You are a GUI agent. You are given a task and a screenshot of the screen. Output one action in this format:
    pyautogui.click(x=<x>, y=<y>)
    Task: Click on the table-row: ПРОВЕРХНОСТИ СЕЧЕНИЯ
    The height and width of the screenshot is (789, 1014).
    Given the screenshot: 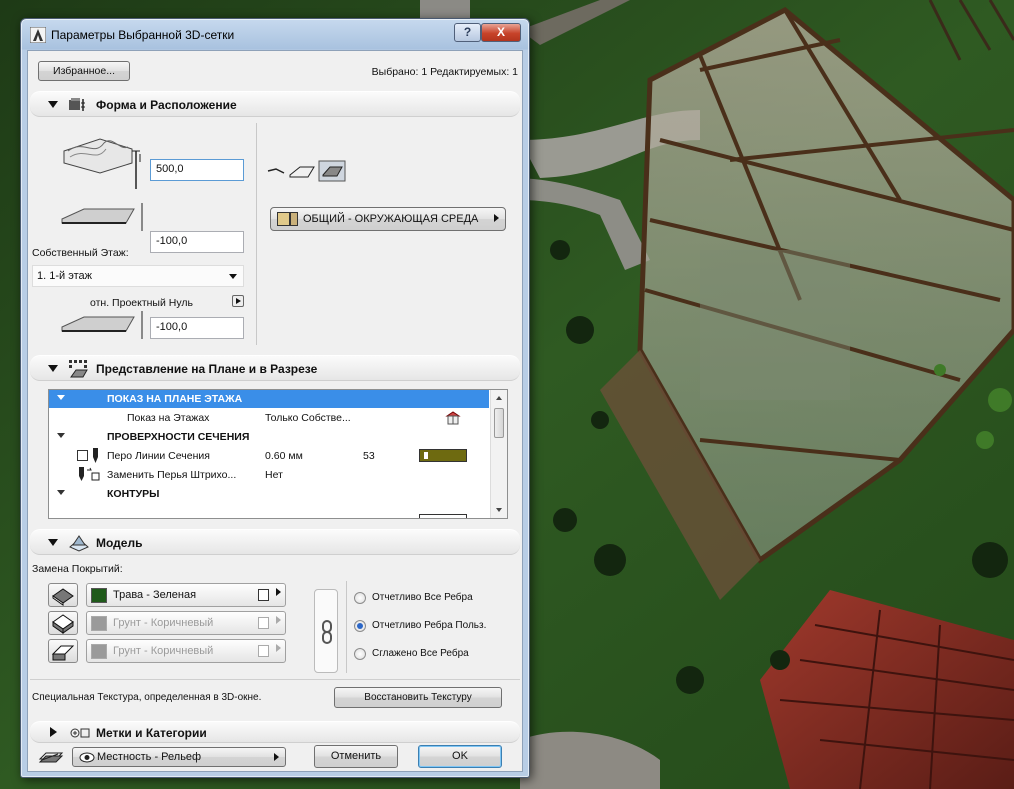 What is the action you would take?
    pyautogui.click(x=269, y=437)
    